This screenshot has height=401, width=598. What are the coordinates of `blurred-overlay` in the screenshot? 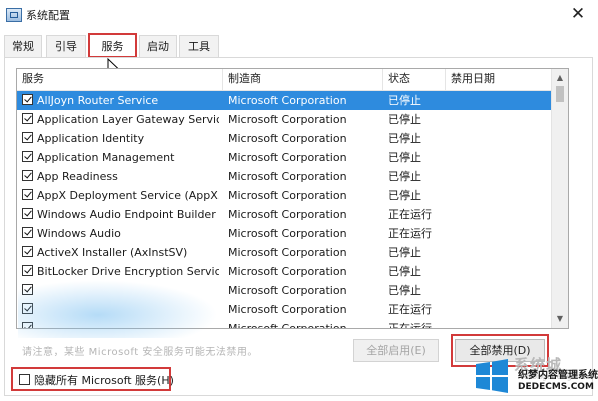 It's located at (118, 309).